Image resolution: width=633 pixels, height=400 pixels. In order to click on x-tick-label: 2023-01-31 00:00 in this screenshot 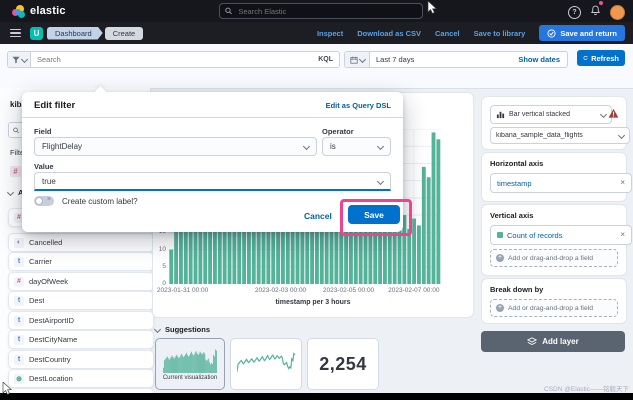, I will do `click(182, 290)`.